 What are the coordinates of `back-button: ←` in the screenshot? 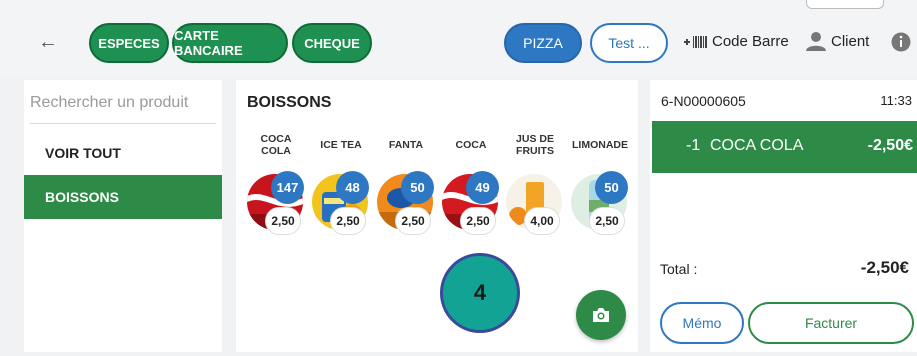 It's located at (48, 42).